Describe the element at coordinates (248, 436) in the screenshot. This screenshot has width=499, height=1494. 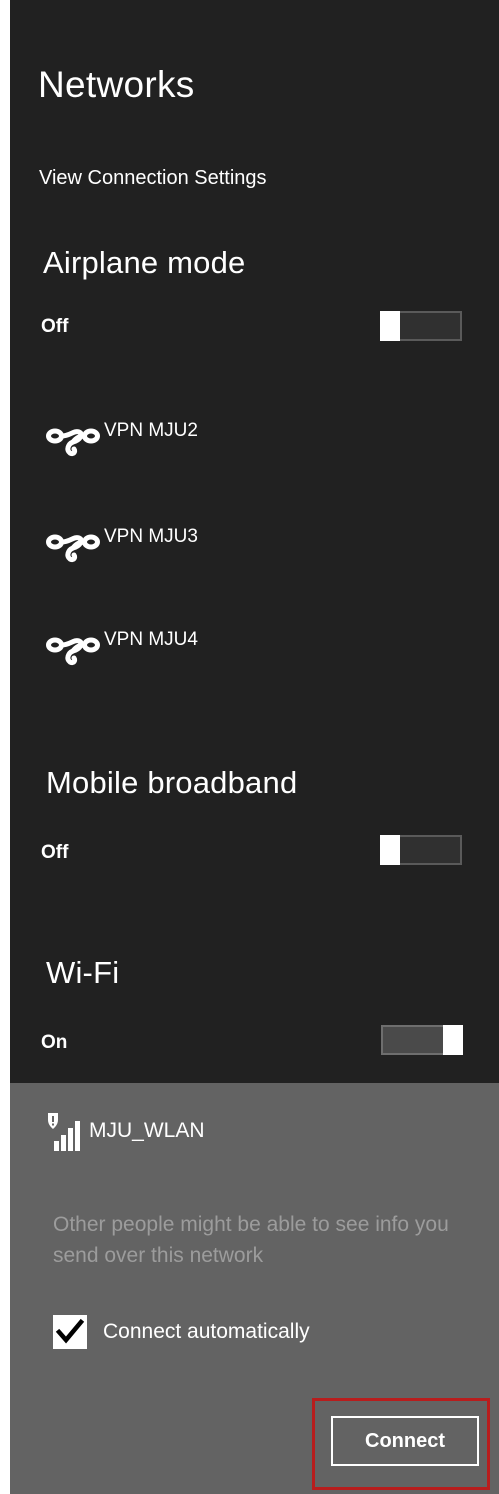
I see `vpn-item-mju2: VPN MJU2` at that location.